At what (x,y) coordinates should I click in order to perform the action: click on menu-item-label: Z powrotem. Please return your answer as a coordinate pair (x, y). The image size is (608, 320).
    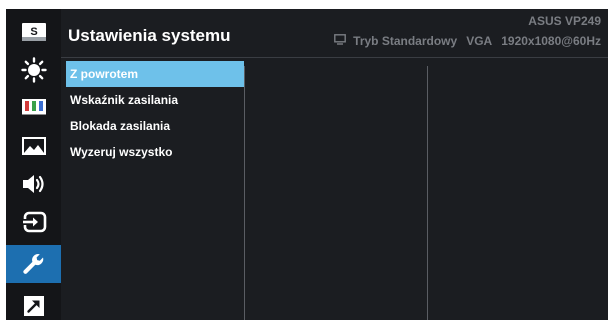
    Looking at the image, I should click on (104, 74).